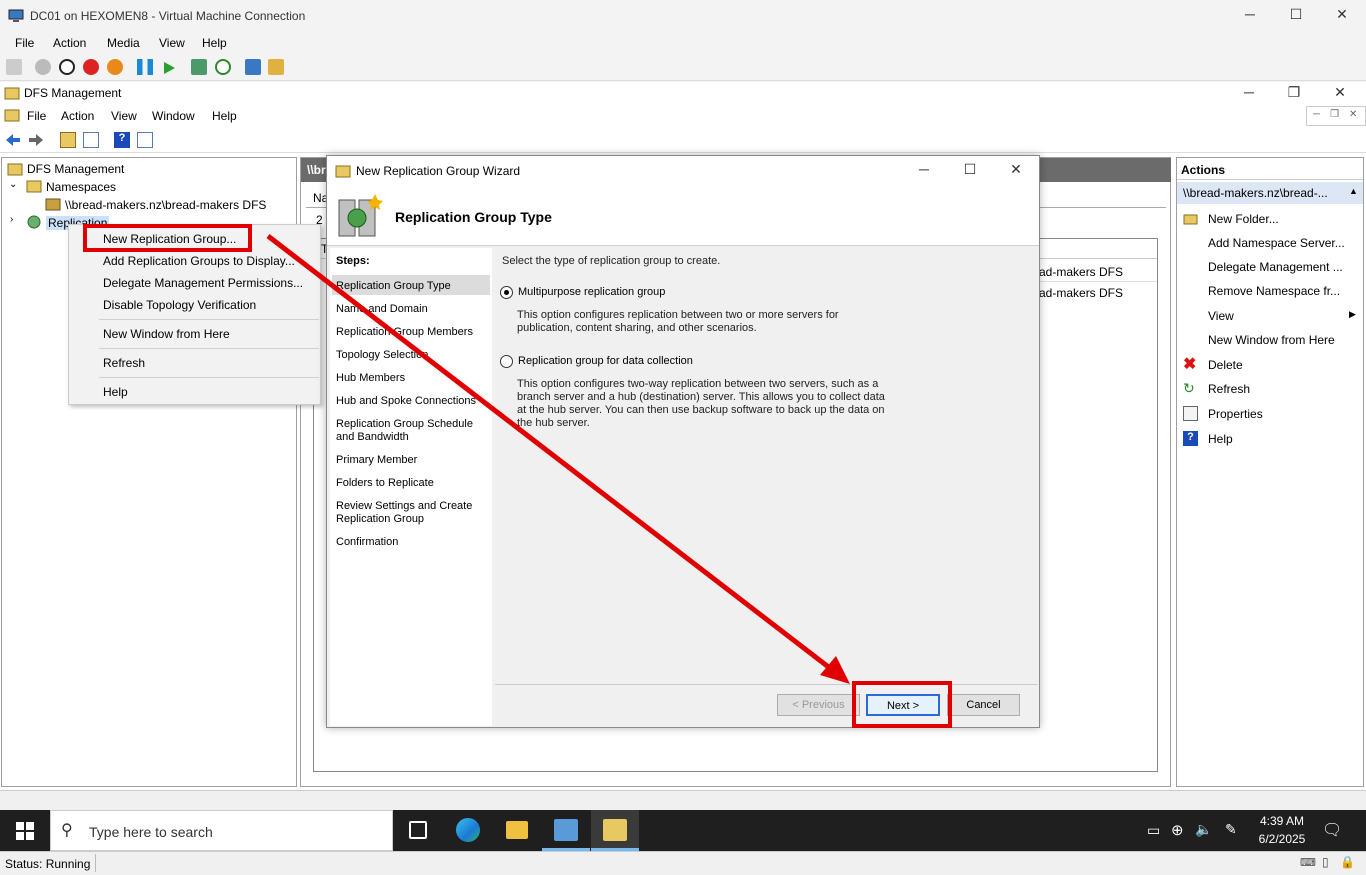 The image size is (1366, 875). I want to click on show-action-pane-icon, so click(145, 140).